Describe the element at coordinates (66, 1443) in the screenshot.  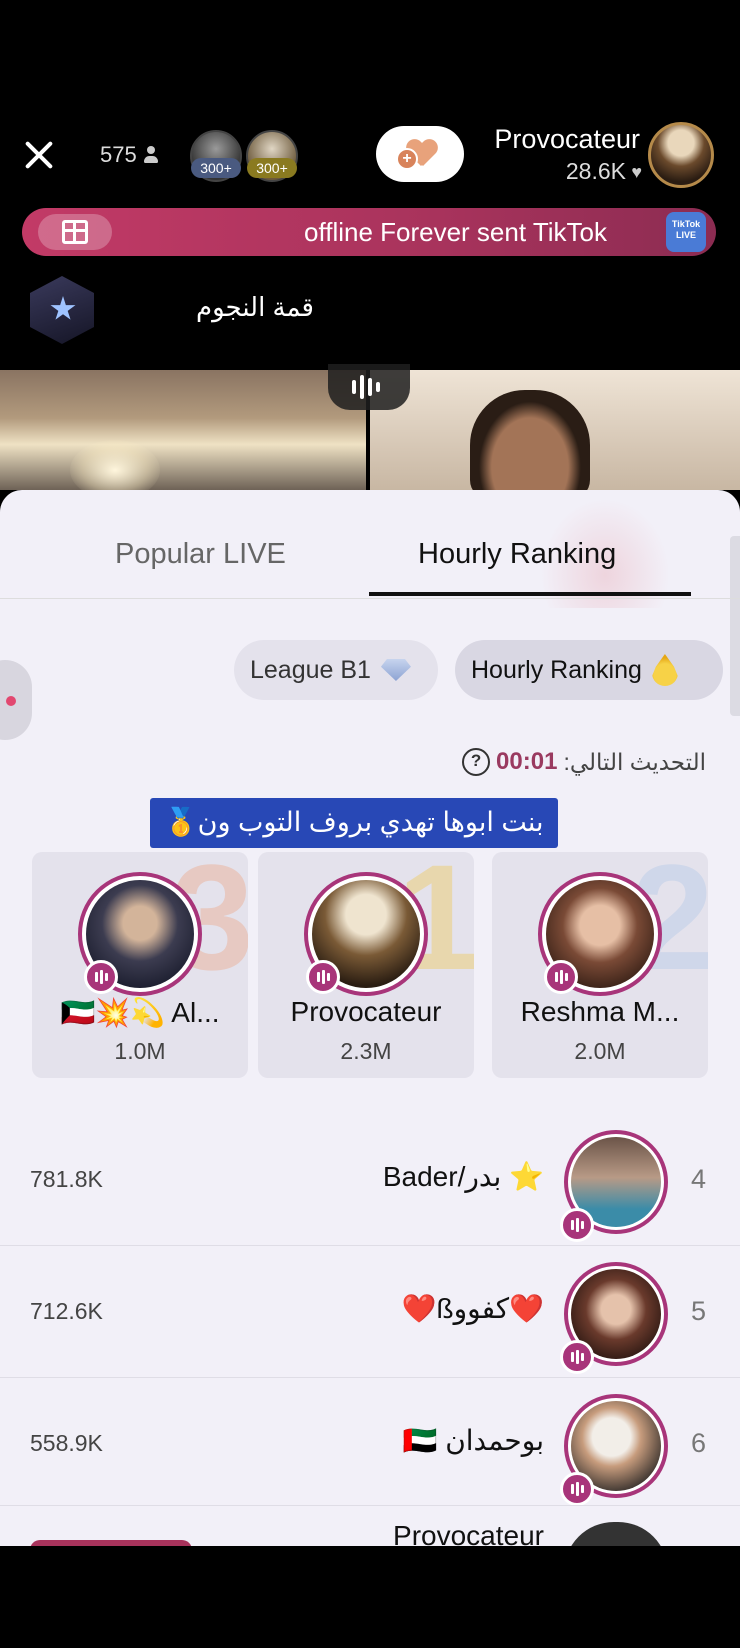
I see `row-score: 558.9K` at that location.